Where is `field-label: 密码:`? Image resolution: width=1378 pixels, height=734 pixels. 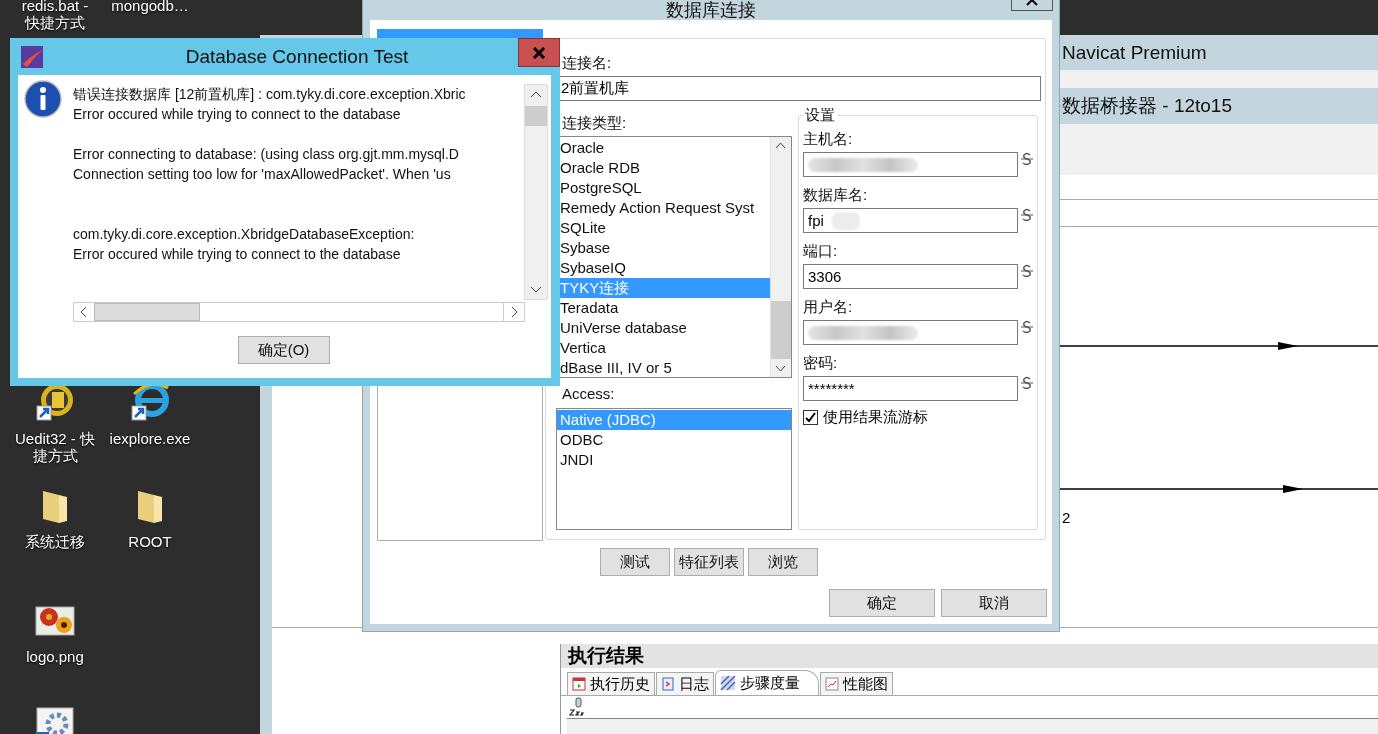
field-label: 密码: is located at coordinates (820, 363).